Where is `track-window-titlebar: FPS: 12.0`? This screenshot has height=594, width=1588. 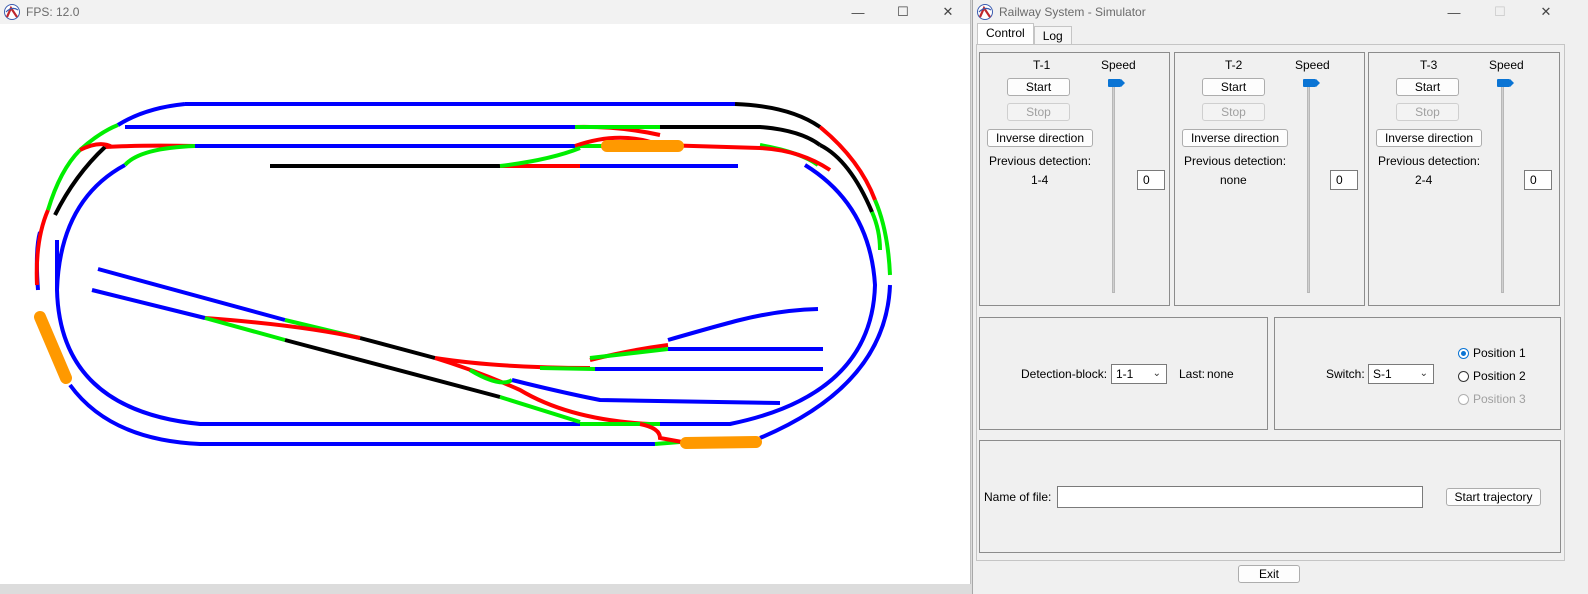
track-window-titlebar: FPS: 12.0 is located at coordinates (485, 12).